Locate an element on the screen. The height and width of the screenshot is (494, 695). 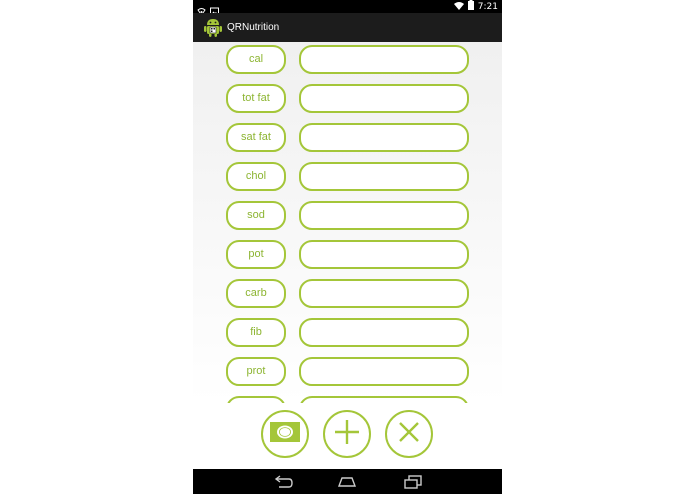
label-sat-fat: sat fat is located at coordinates (256, 137).